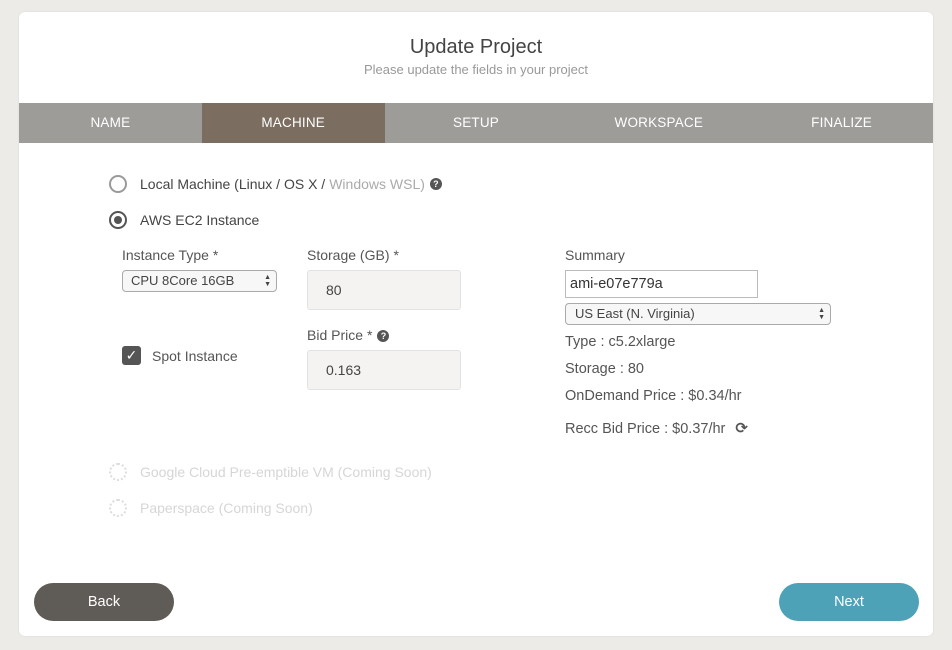  What do you see at coordinates (195, 356) in the screenshot?
I see `spot-instance-label: Spot Instance` at bounding box center [195, 356].